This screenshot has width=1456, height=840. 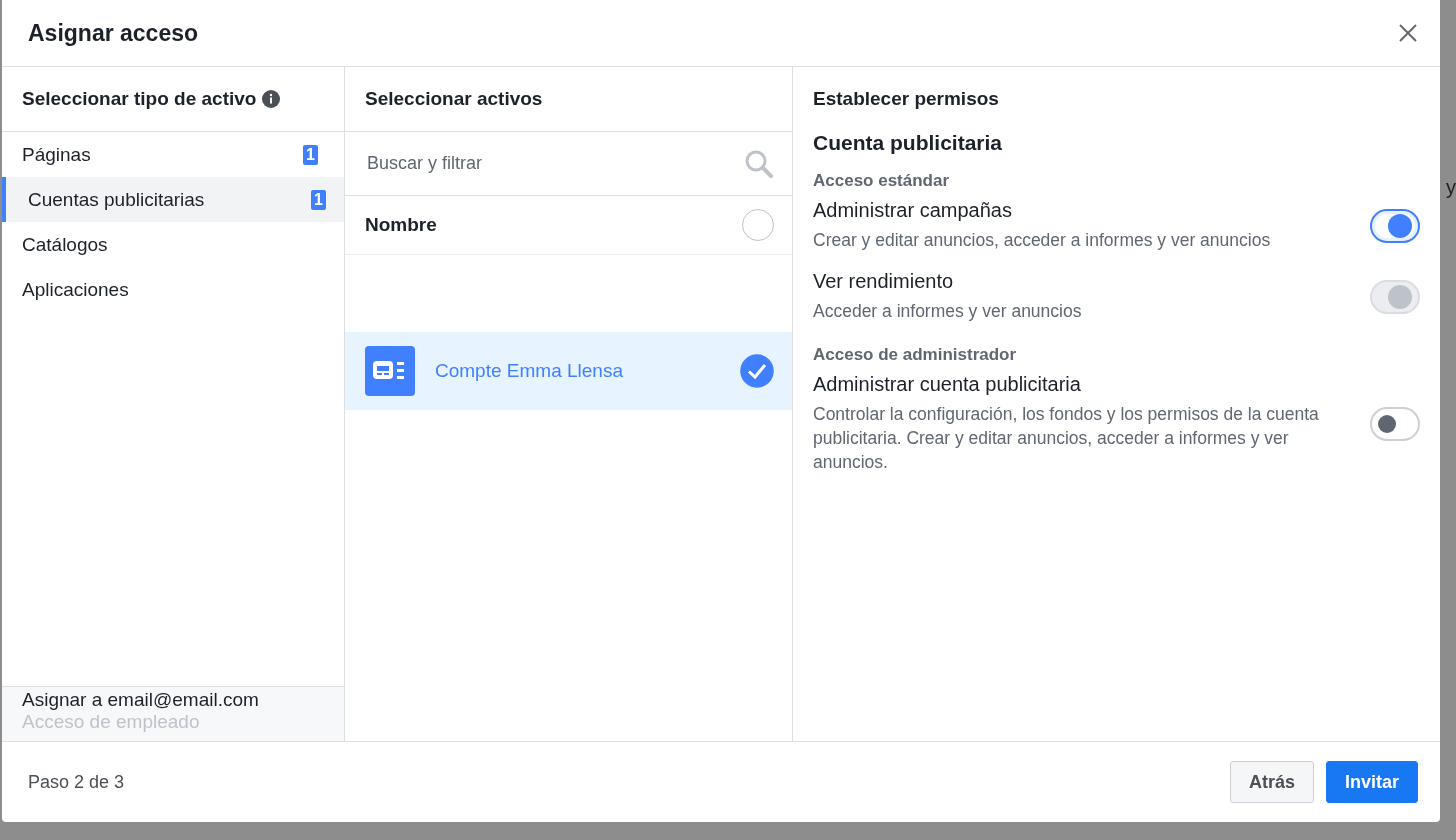 I want to click on permission-description: Controlar la configuración, los fondos y los permisos de la cuenta publicitaria. Crear y editar anuncios, acceder a informes y ver anuncios., so click(x=1066, y=438).